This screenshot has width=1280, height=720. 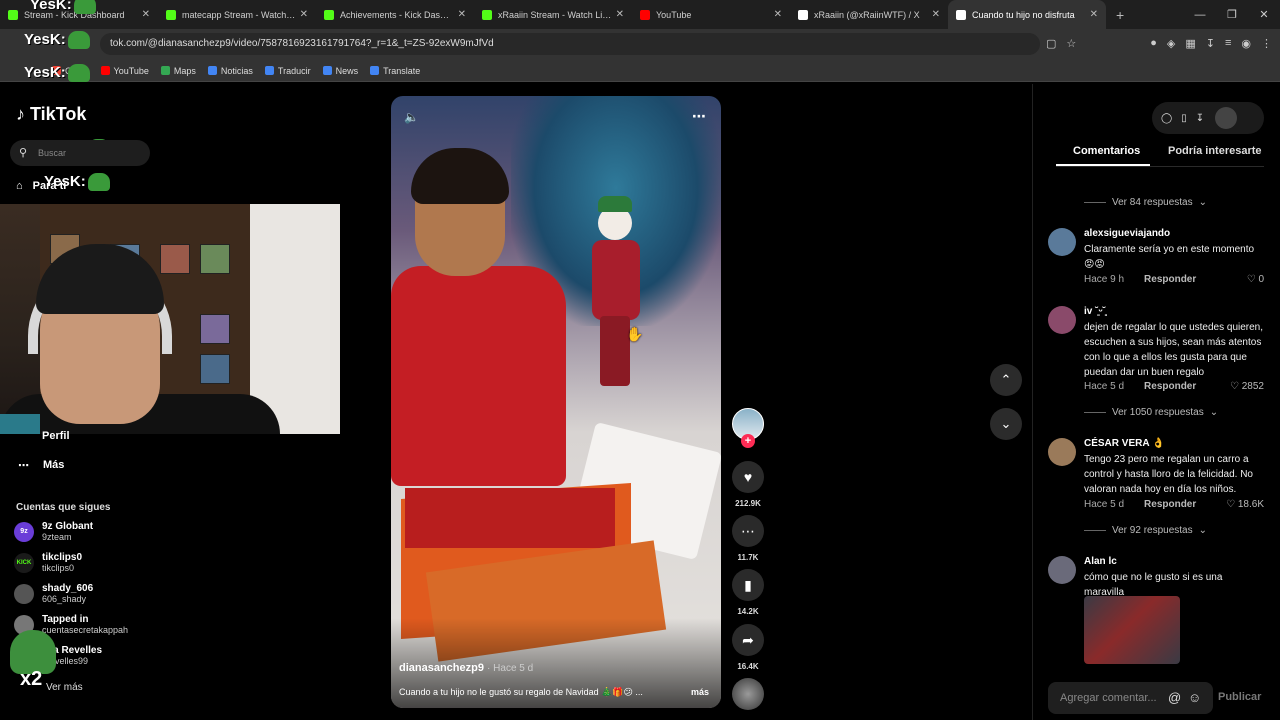 I want to click on tab-comments: Comentarios, so click(x=1106, y=151).